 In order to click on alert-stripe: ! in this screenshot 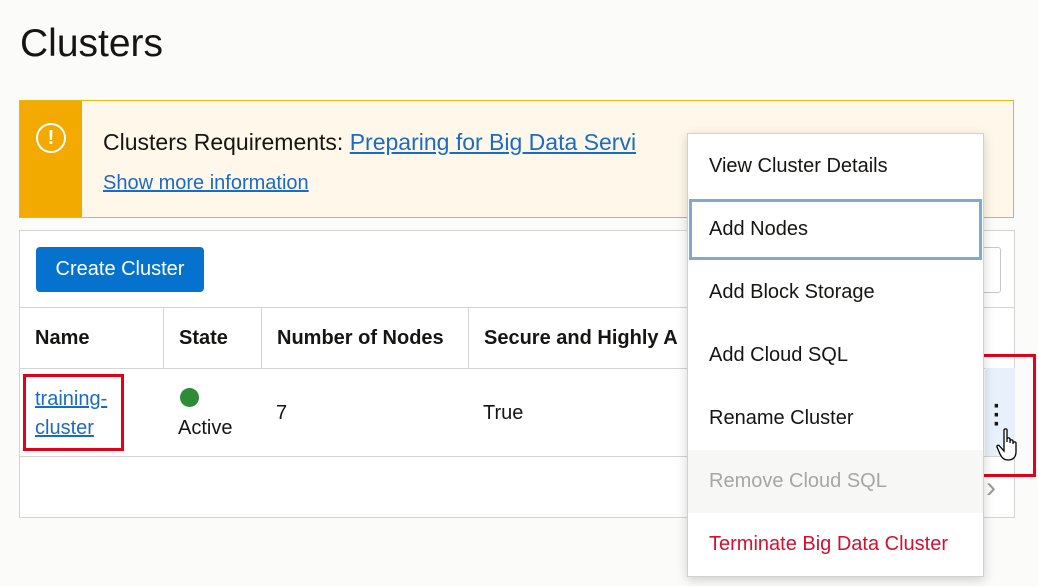, I will do `click(51, 159)`.